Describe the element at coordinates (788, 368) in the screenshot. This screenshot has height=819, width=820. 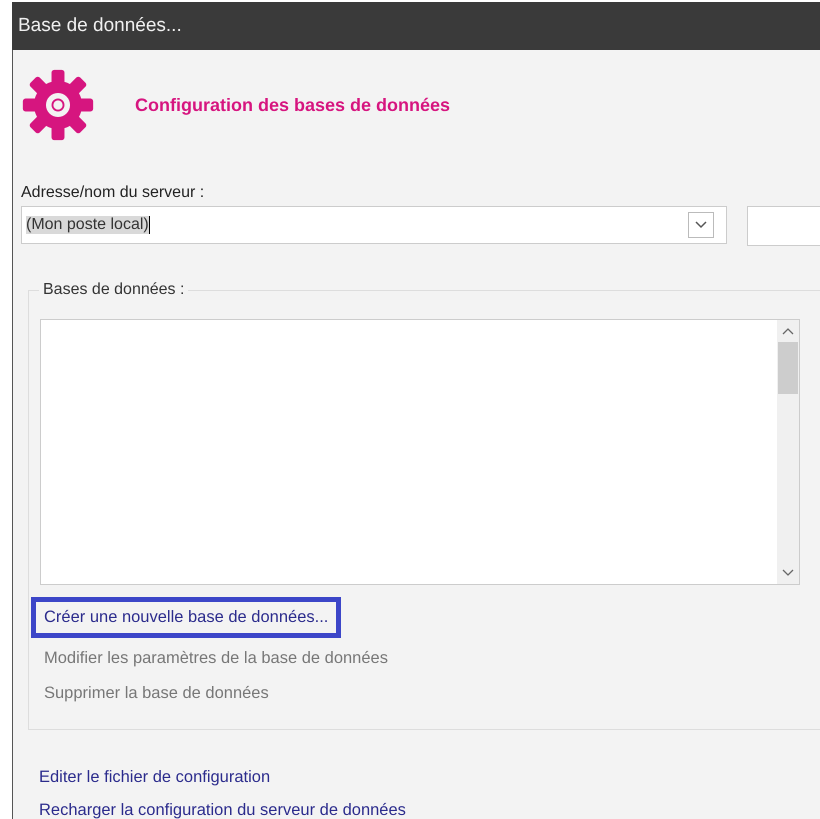
I see `scroll-thumb` at that location.